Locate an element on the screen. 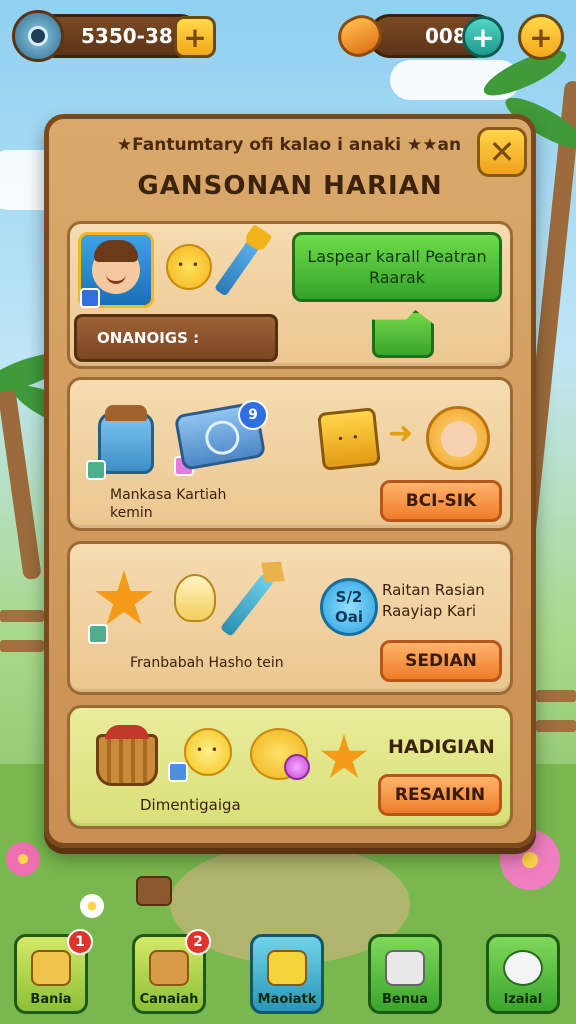 The height and width of the screenshot is (1024, 576). progress-label: ONANOIGS : is located at coordinates (148, 338).